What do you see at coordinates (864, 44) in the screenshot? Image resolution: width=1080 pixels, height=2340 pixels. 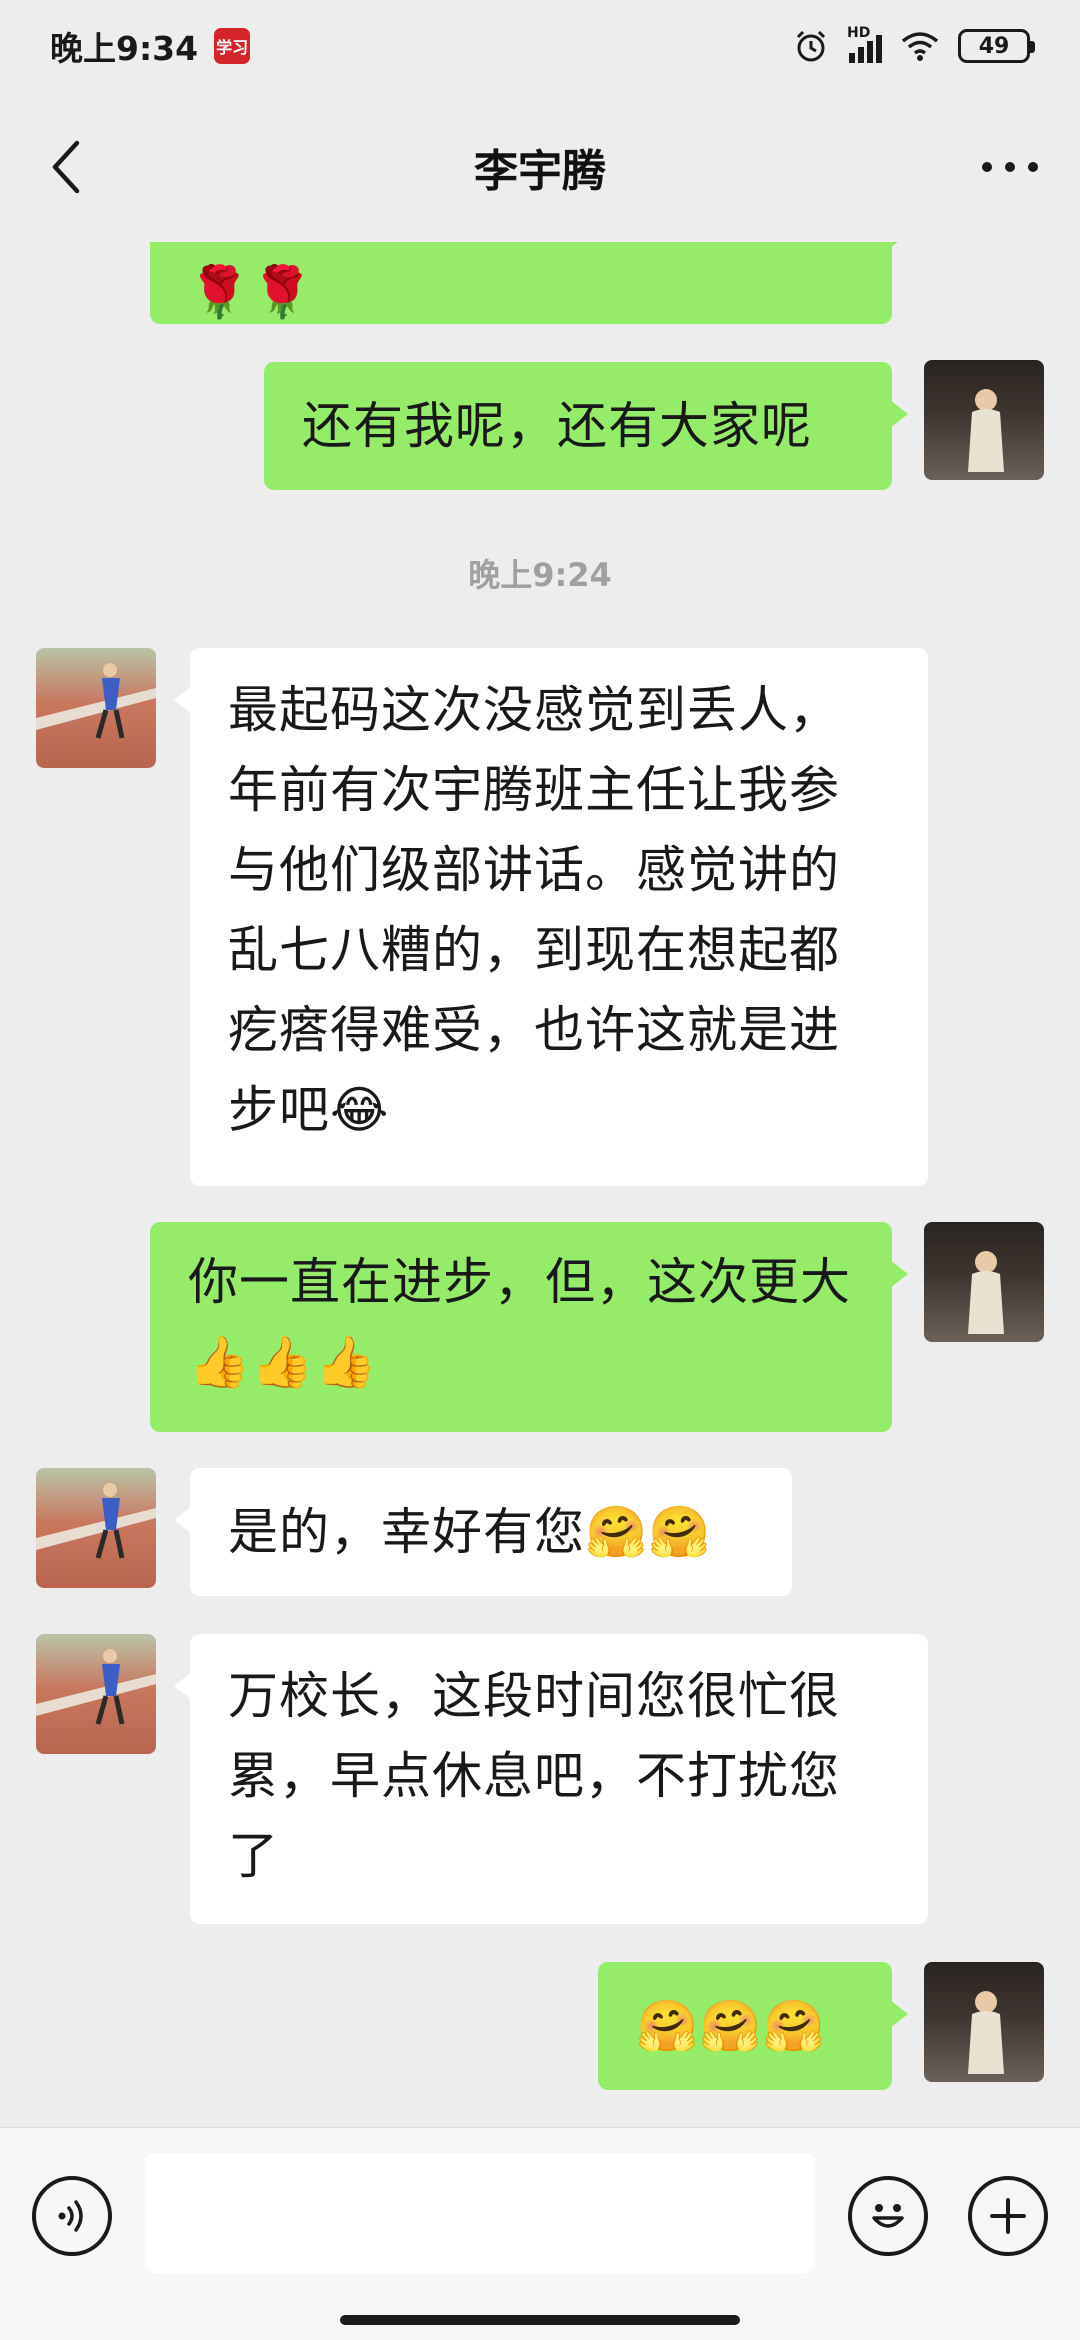 I see `signal-icon: HD` at bounding box center [864, 44].